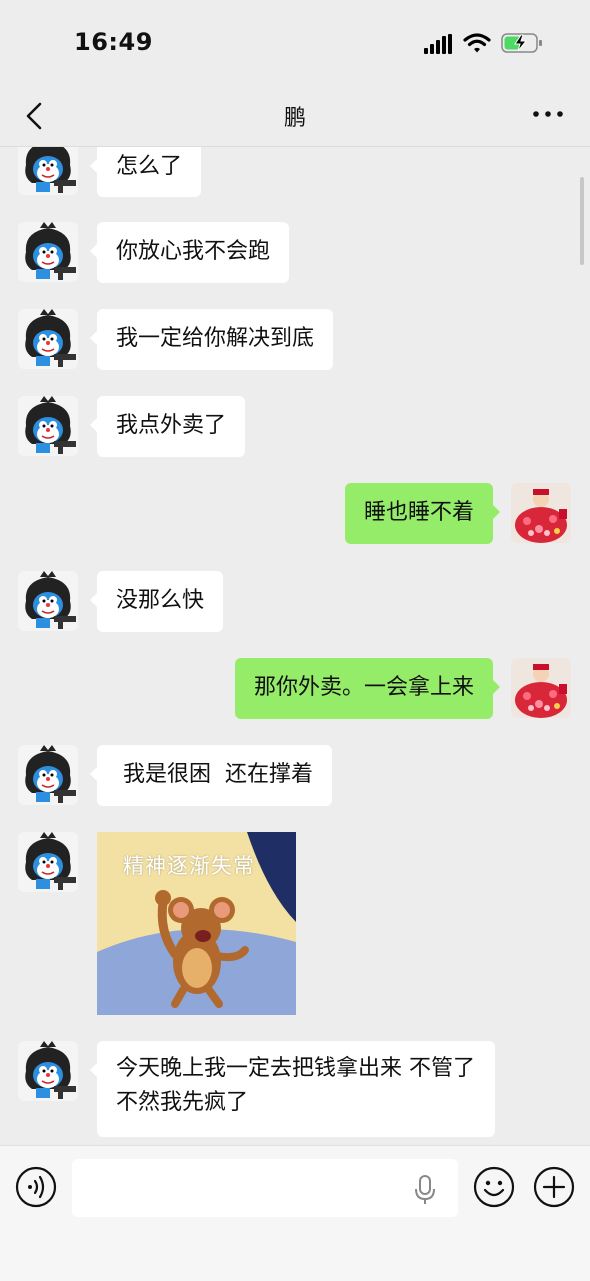  I want to click on more-icon, so click(548, 114).